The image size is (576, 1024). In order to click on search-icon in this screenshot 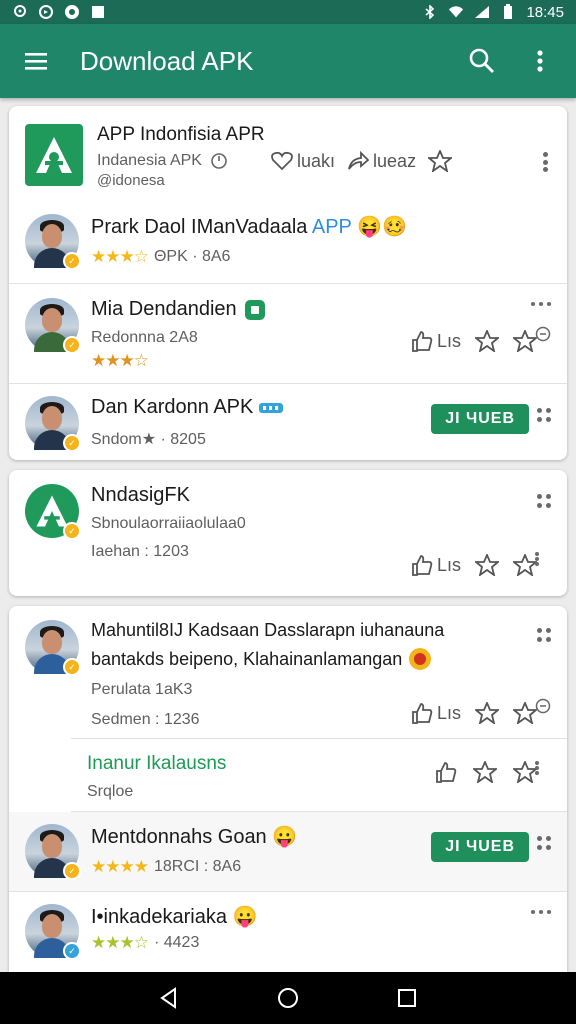, I will do `click(481, 60)`.